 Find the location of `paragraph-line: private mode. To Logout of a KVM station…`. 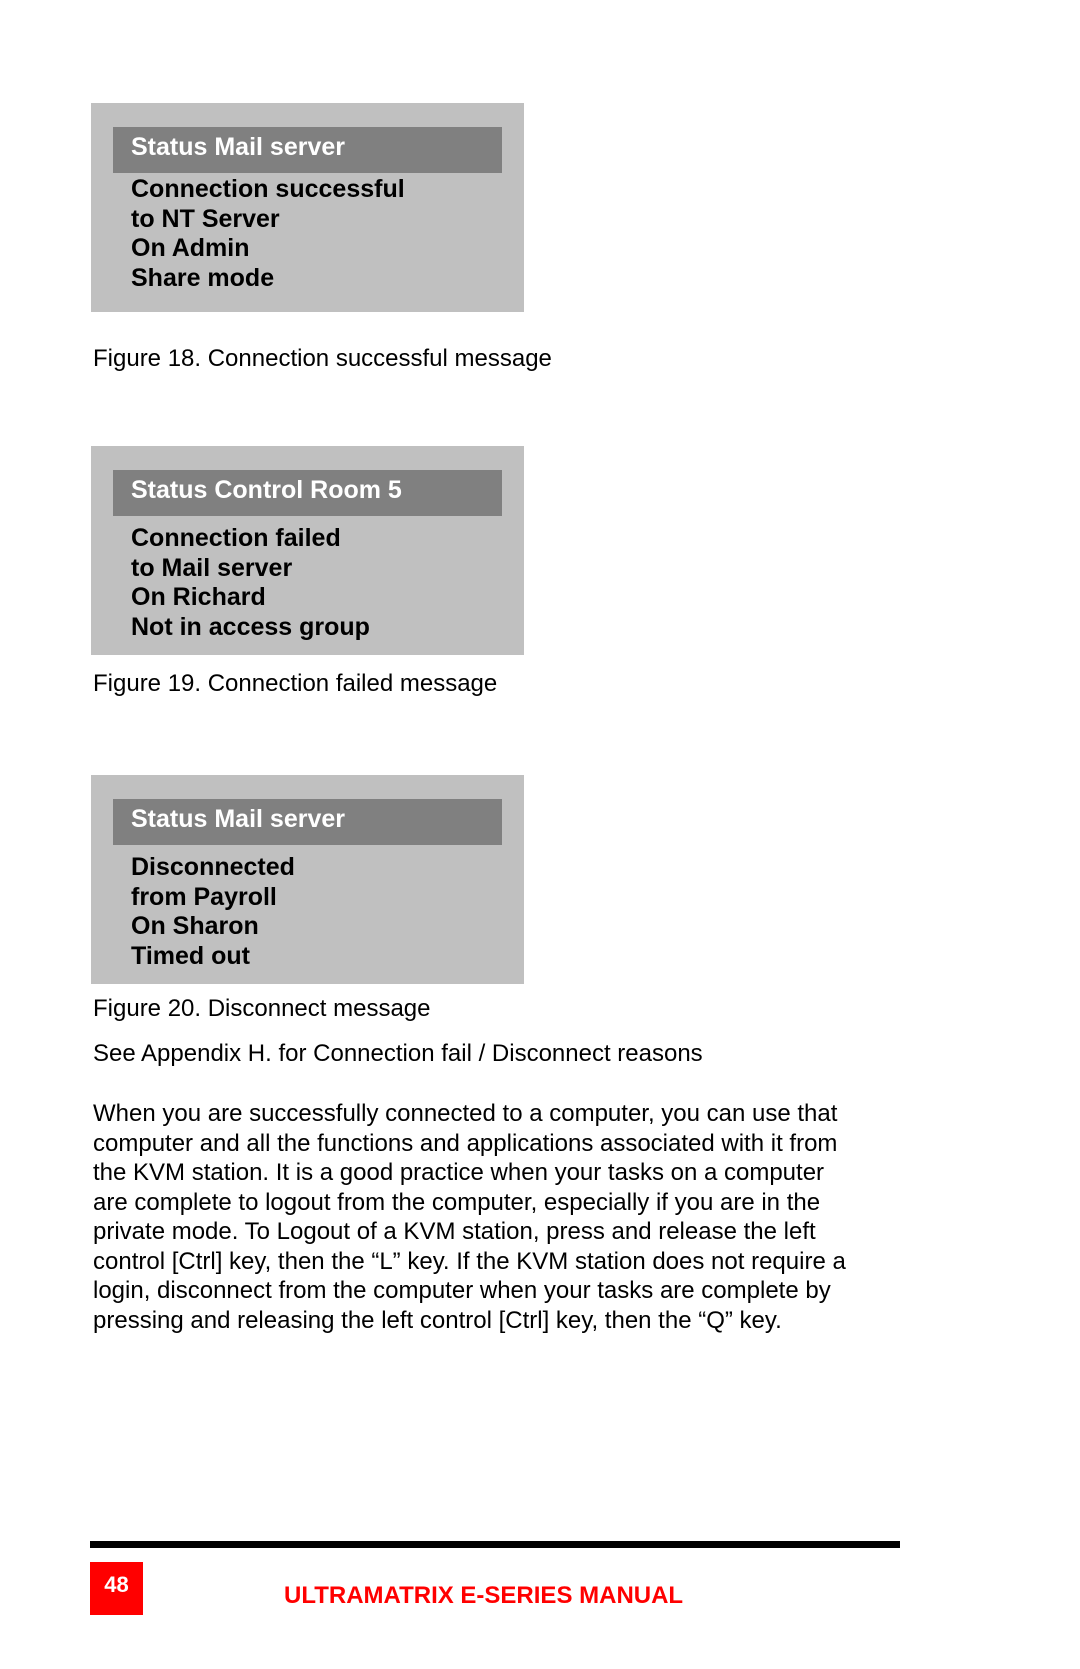

paragraph-line: private mode. To Logout of a KVM station… is located at coordinates (454, 1231).